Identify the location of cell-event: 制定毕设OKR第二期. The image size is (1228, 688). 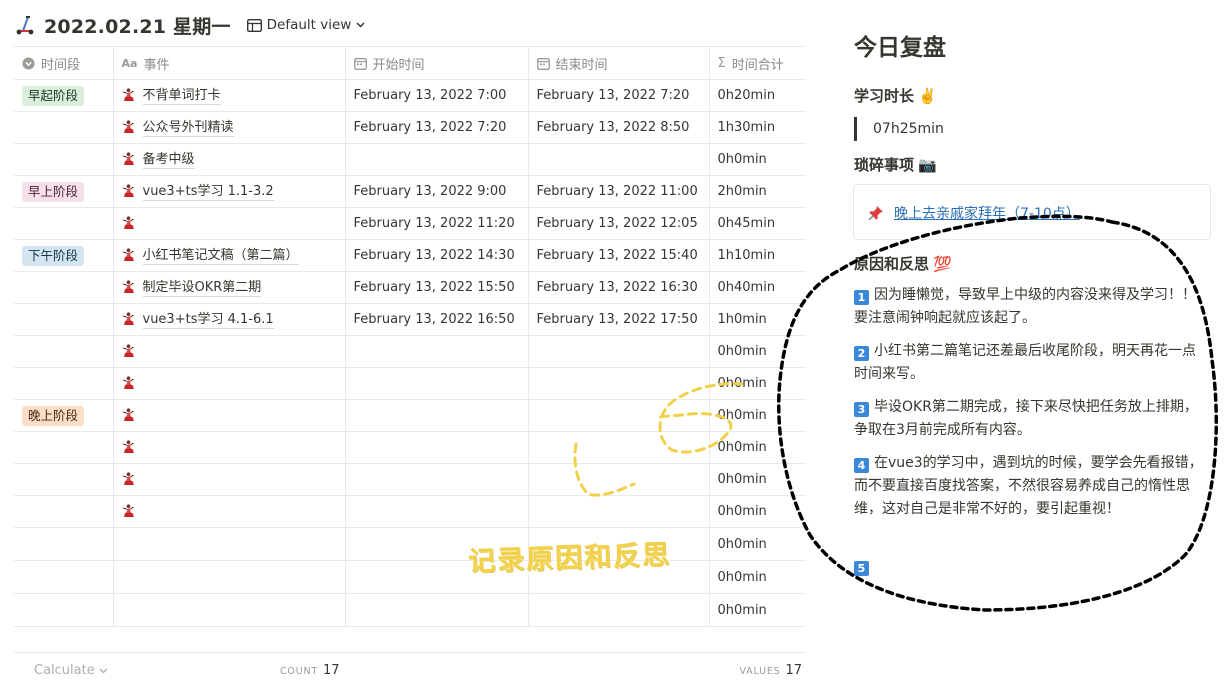
(229, 287).